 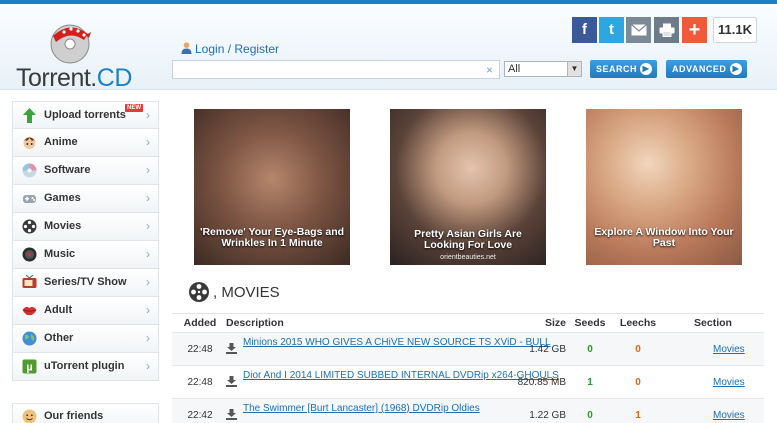 I want to click on friends-icon, so click(x=29, y=416).